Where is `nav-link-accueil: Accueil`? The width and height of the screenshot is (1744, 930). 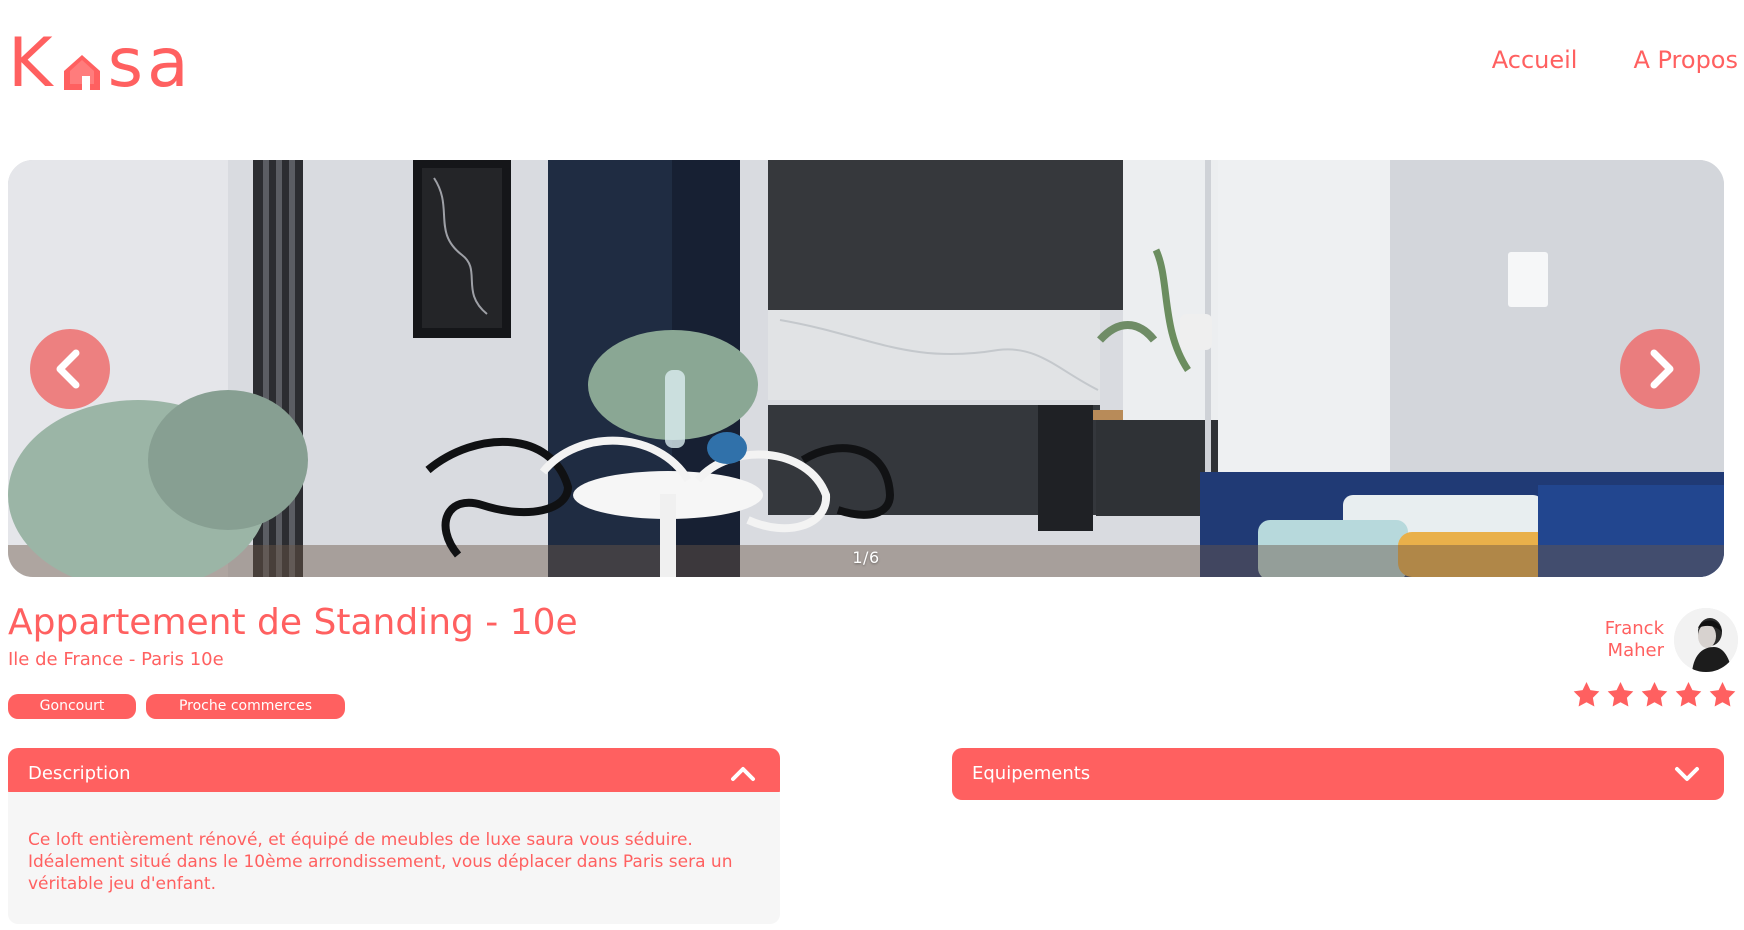 nav-link-accueil: Accueil is located at coordinates (1535, 60).